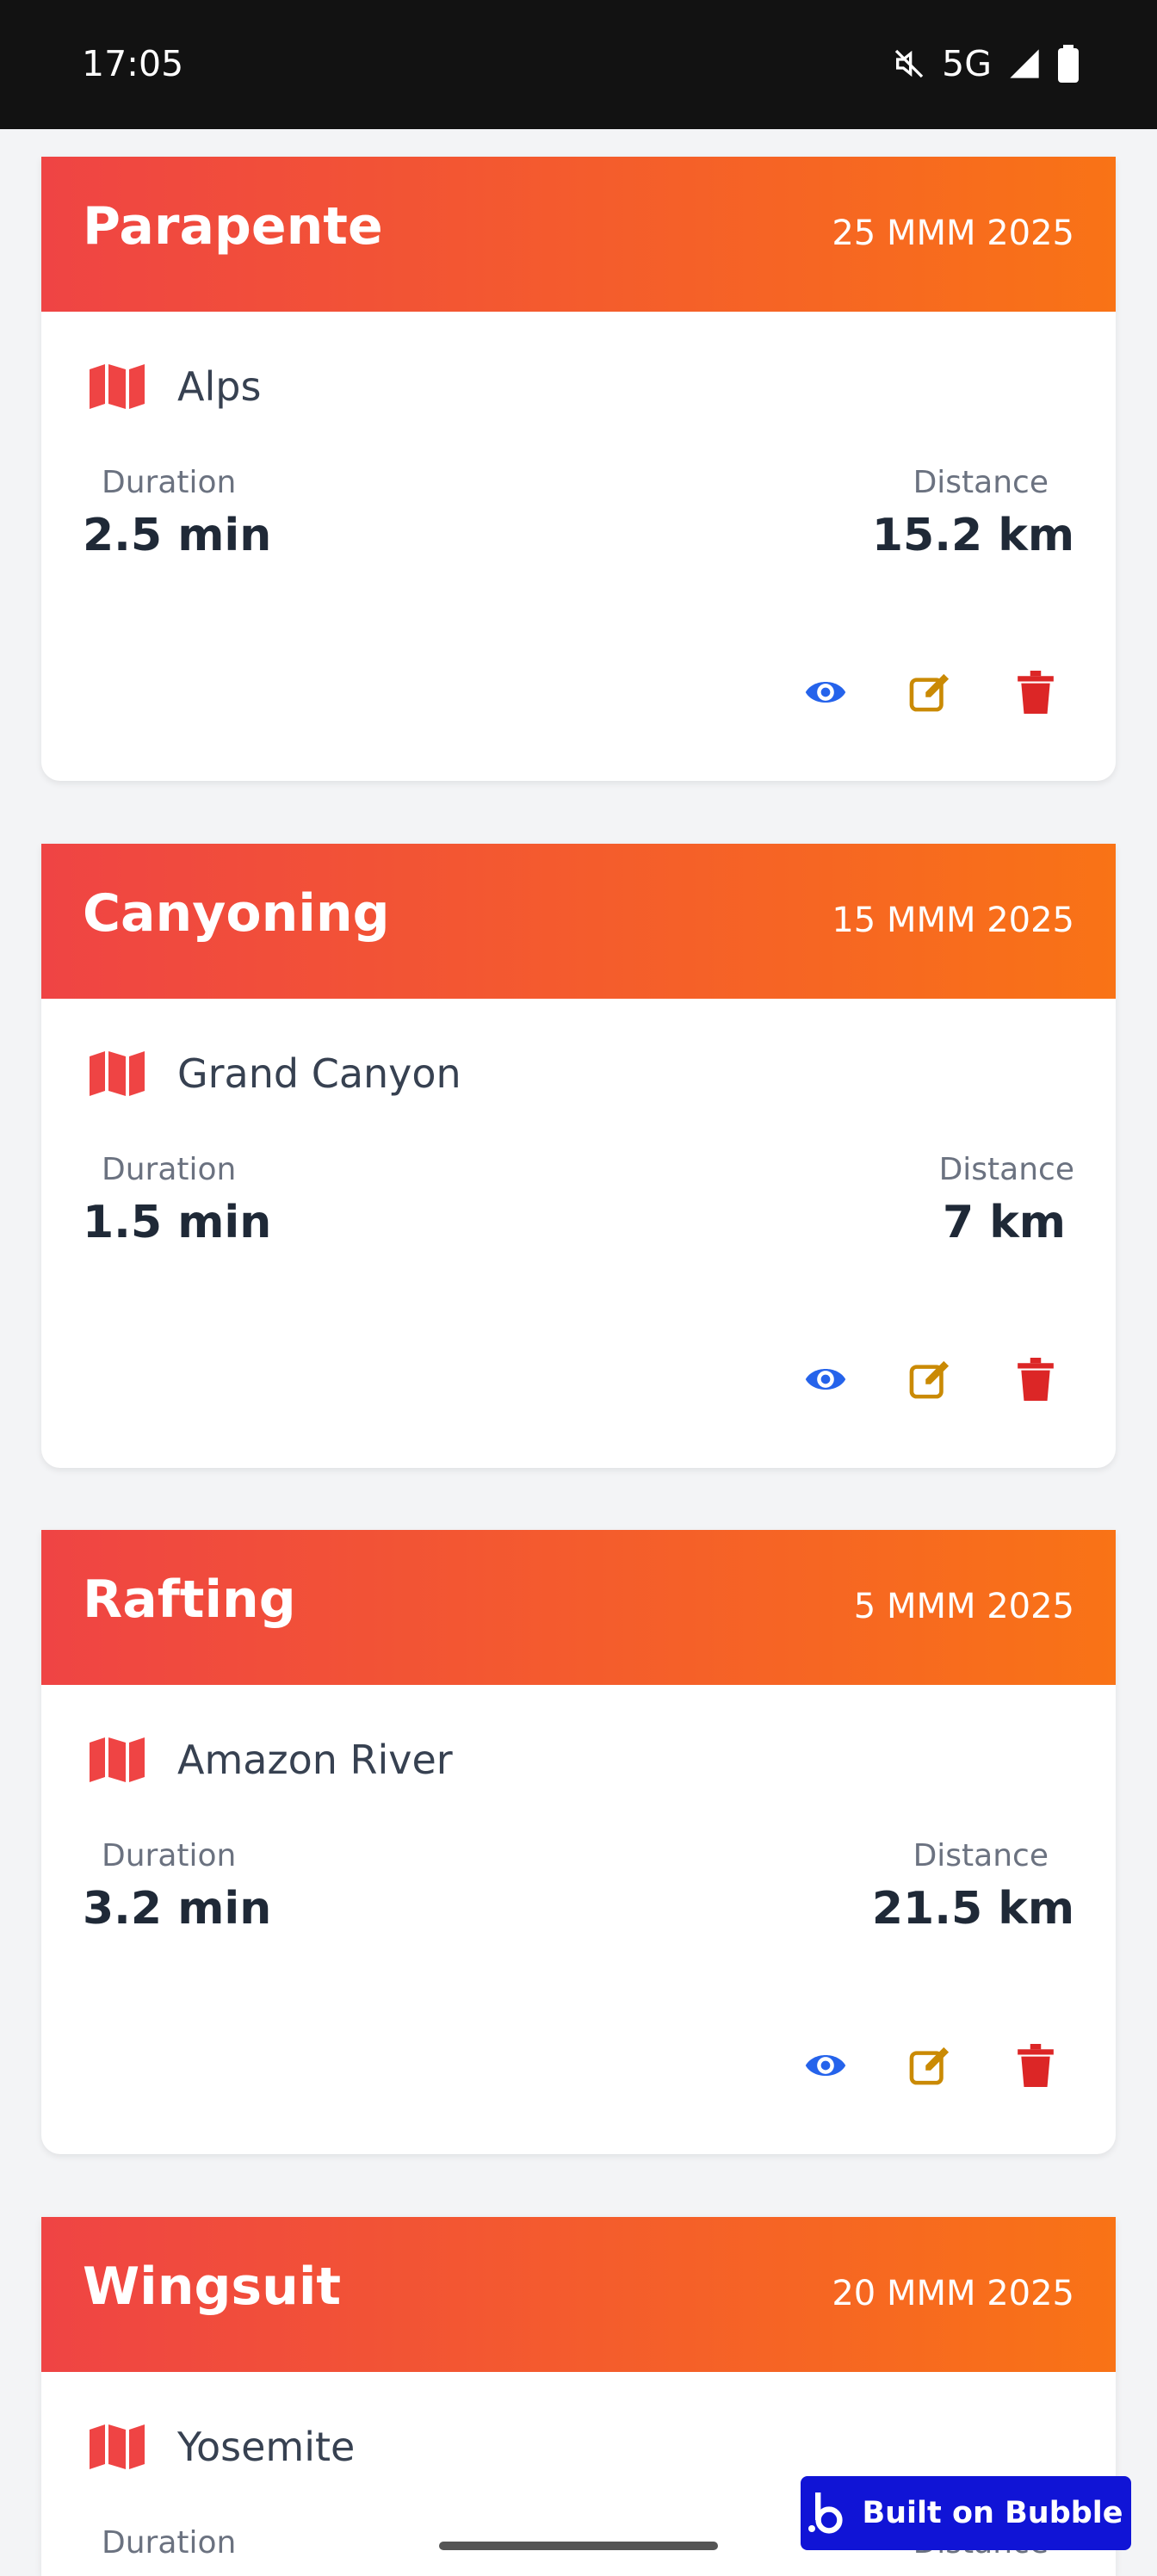 The image size is (1157, 2576). I want to click on duration-value: 1.5 min, so click(178, 1223).